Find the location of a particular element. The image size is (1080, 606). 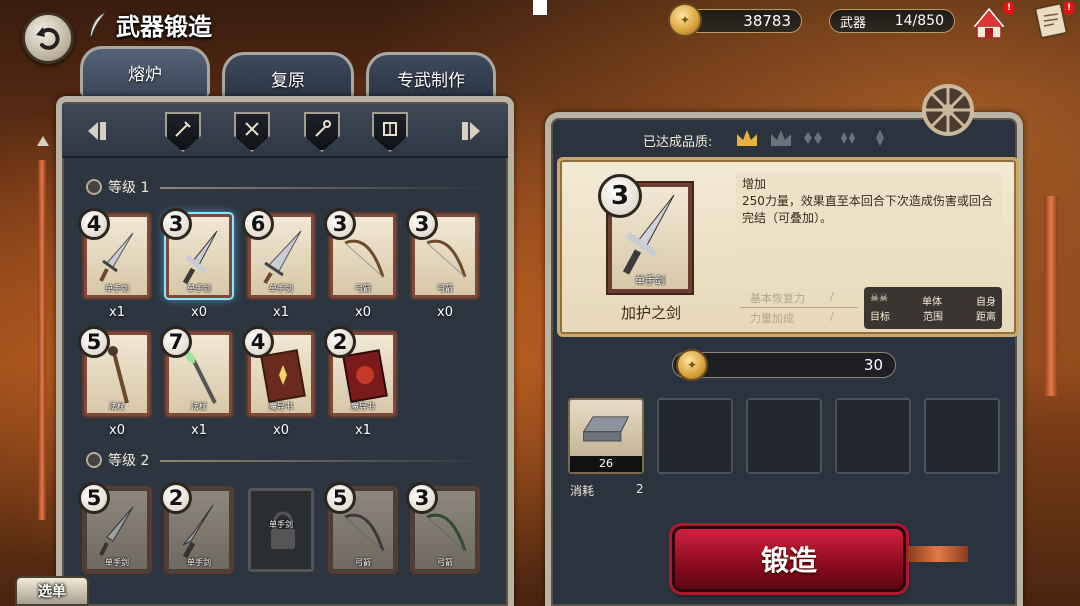

skull-icon: ☠☠ is located at coordinates (879, 298).